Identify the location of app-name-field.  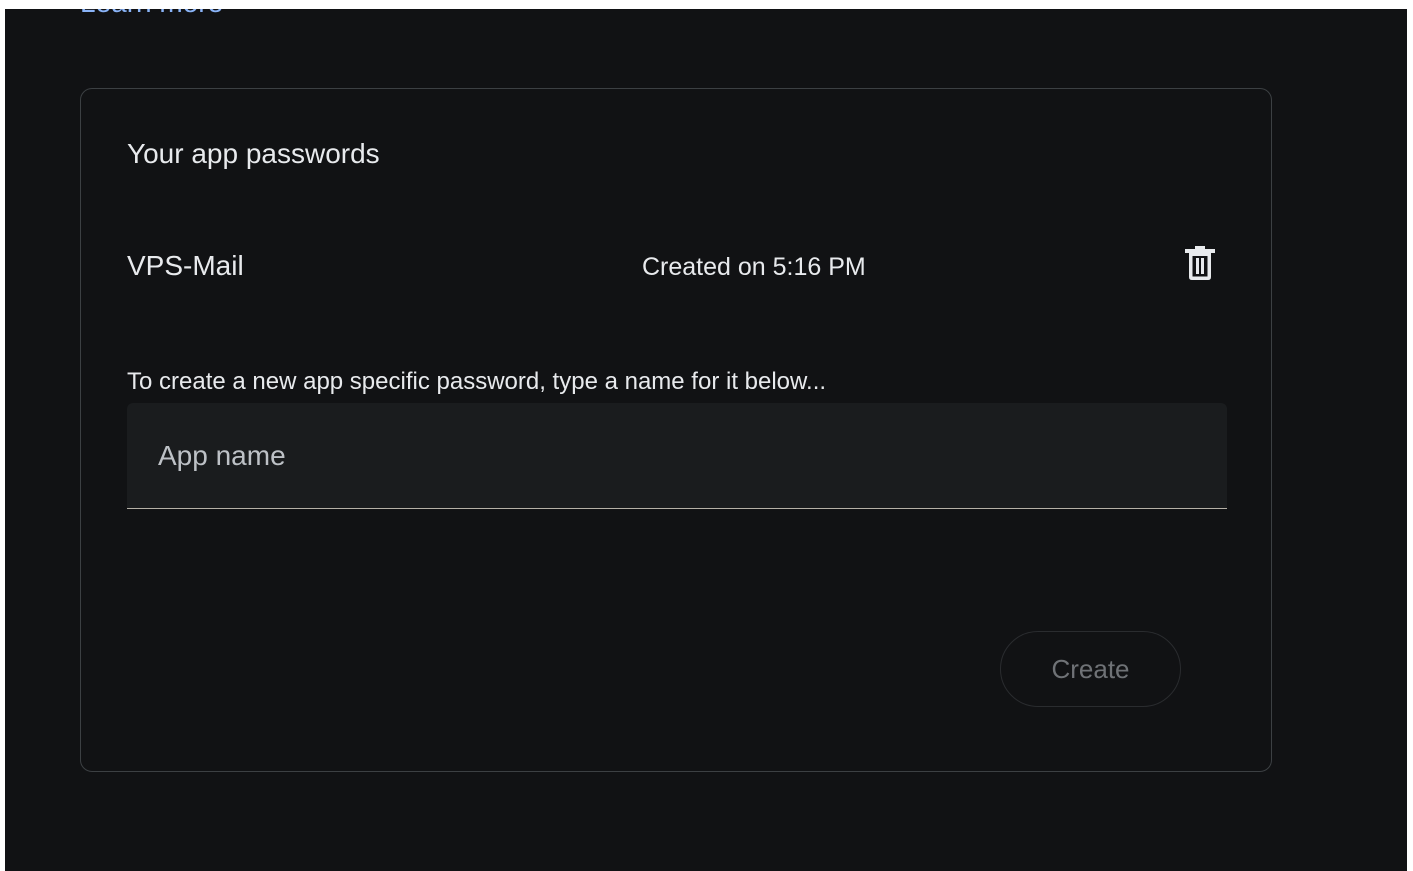
(677, 456).